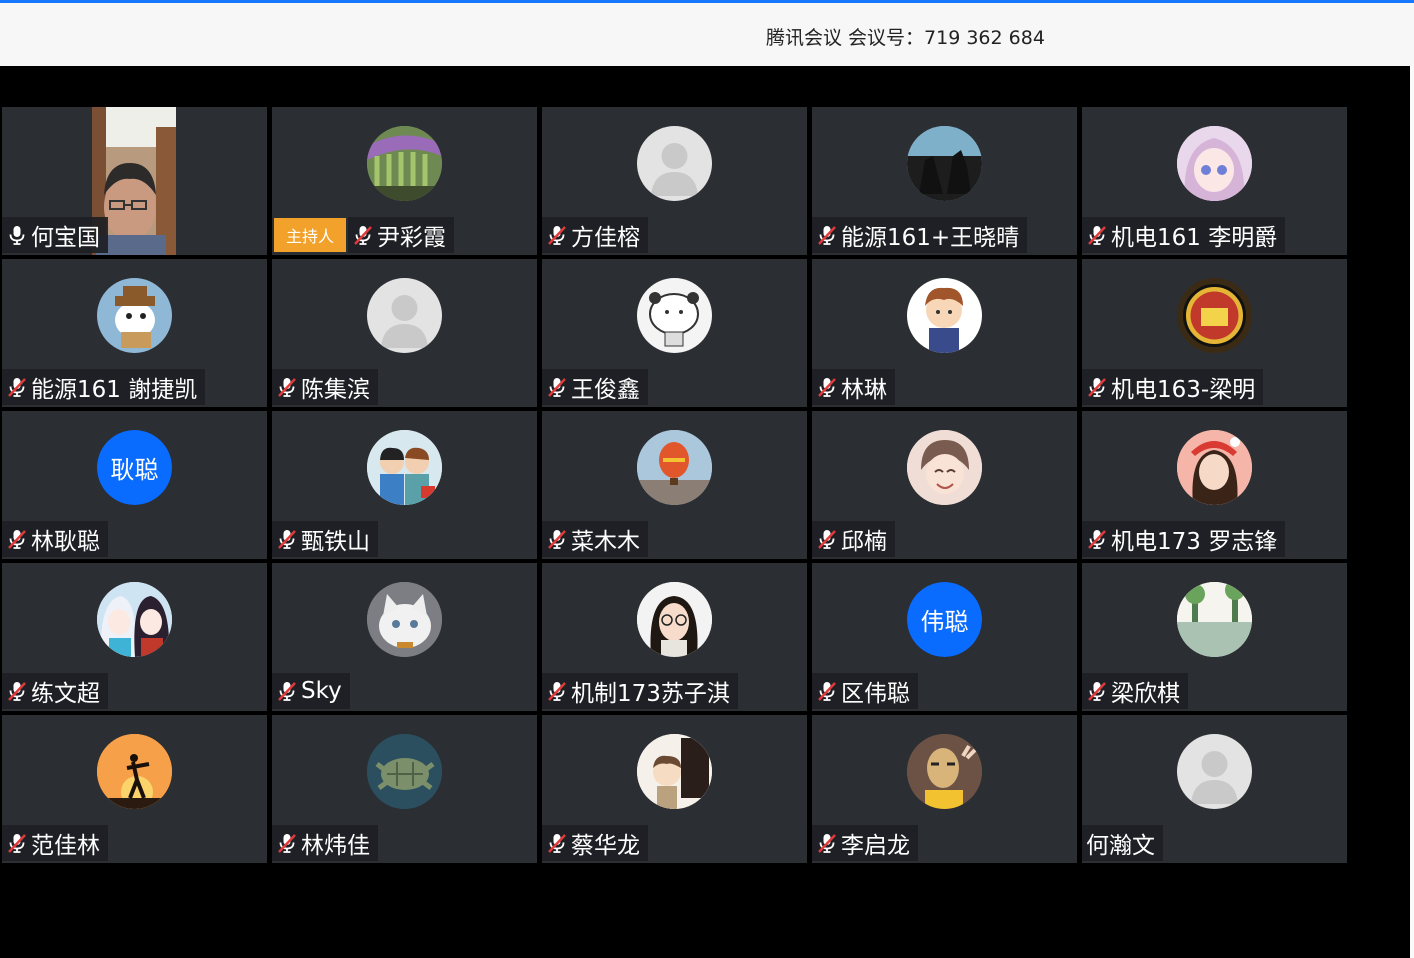  I want to click on participant-name: 机电161 李明爵, so click(1194, 238).